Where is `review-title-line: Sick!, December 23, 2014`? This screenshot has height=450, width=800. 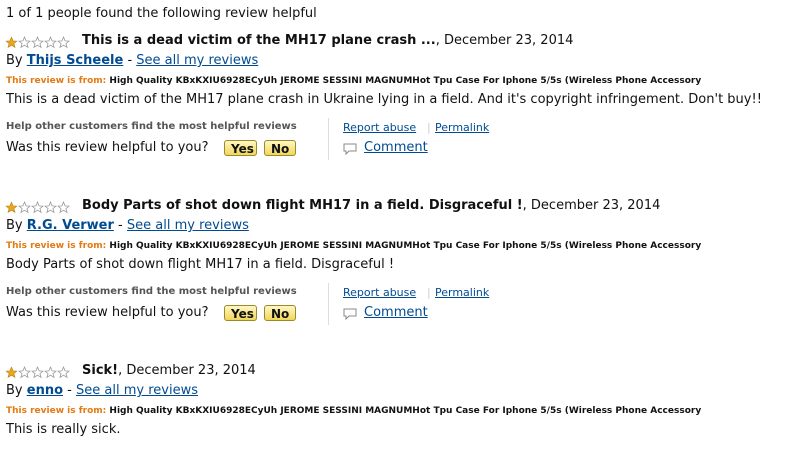
review-title-line: Sick!, December 23, 2014 is located at coordinates (169, 370).